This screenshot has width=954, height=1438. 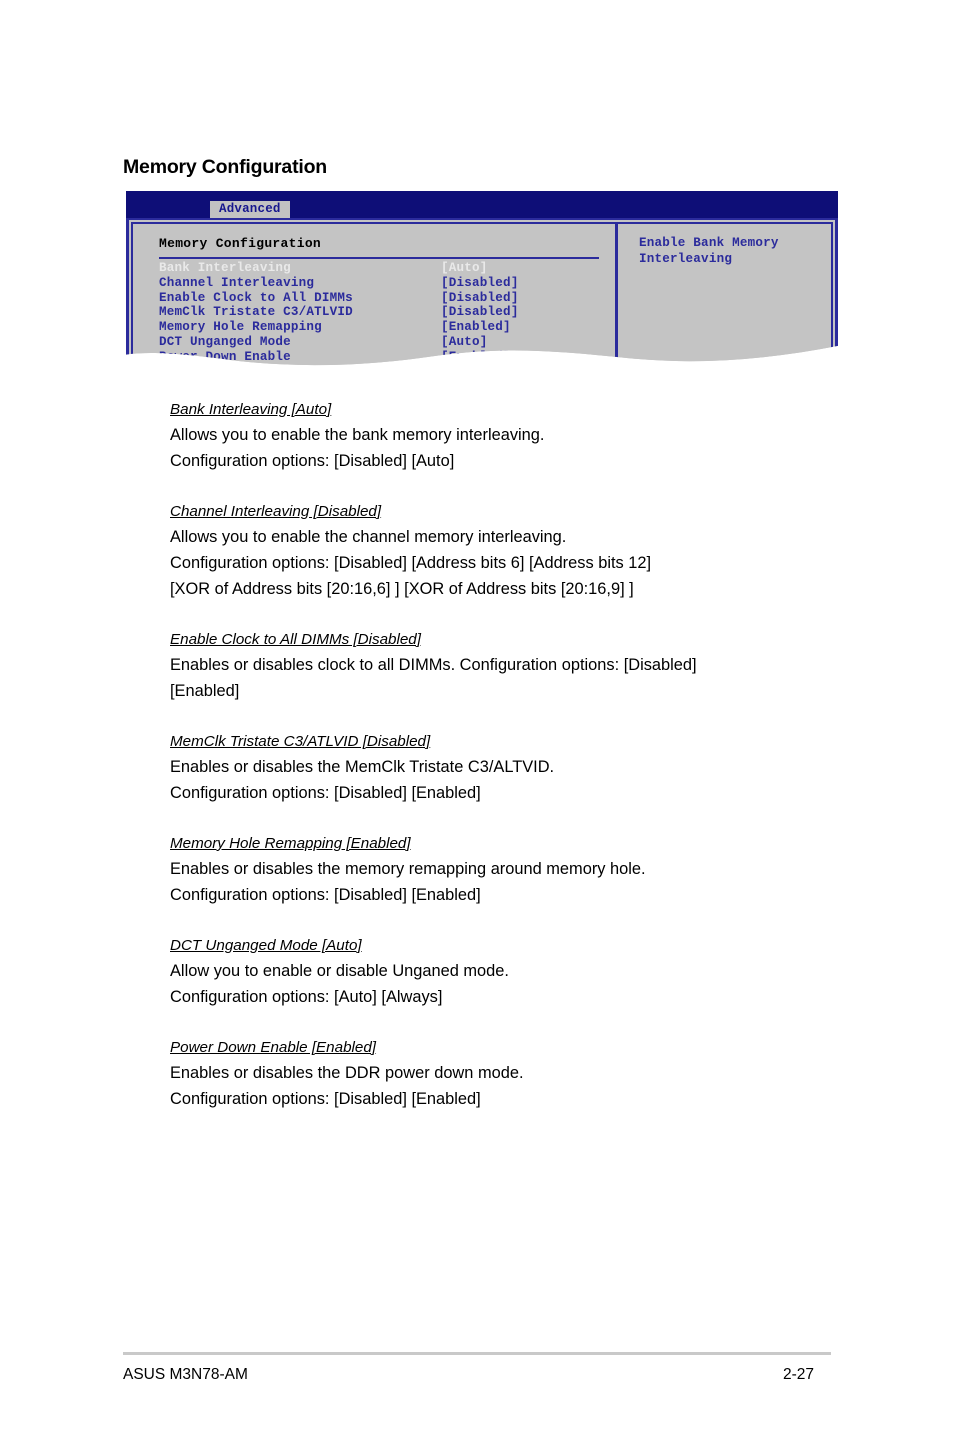 I want to click on bios-help-text: Enable Bank Memory Interleaving, so click(x=709, y=251).